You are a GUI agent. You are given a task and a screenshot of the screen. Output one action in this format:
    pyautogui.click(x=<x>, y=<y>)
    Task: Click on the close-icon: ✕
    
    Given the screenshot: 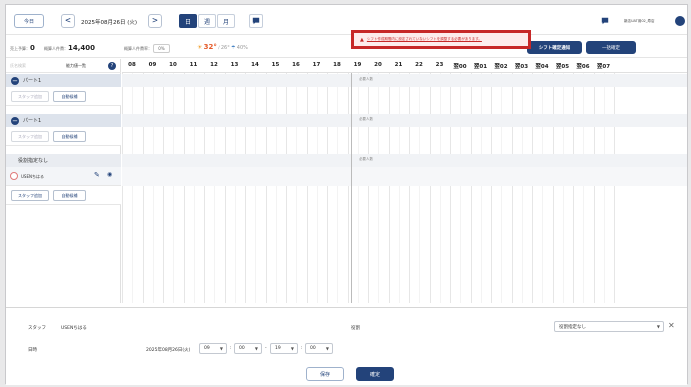 What is the action you would take?
    pyautogui.click(x=671, y=325)
    